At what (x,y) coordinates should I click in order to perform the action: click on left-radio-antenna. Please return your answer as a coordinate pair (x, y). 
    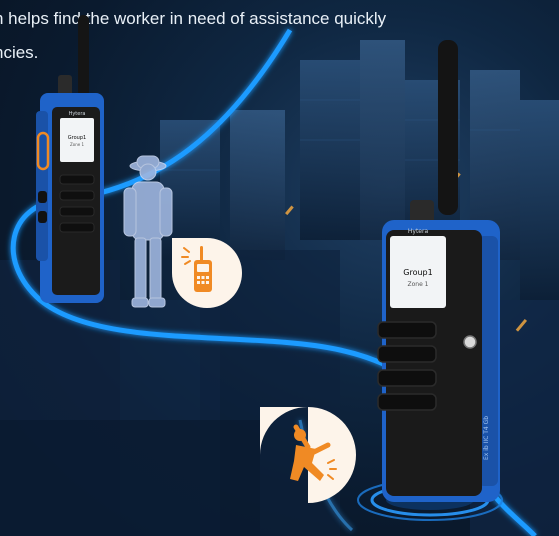
    Looking at the image, I should click on (83, 56).